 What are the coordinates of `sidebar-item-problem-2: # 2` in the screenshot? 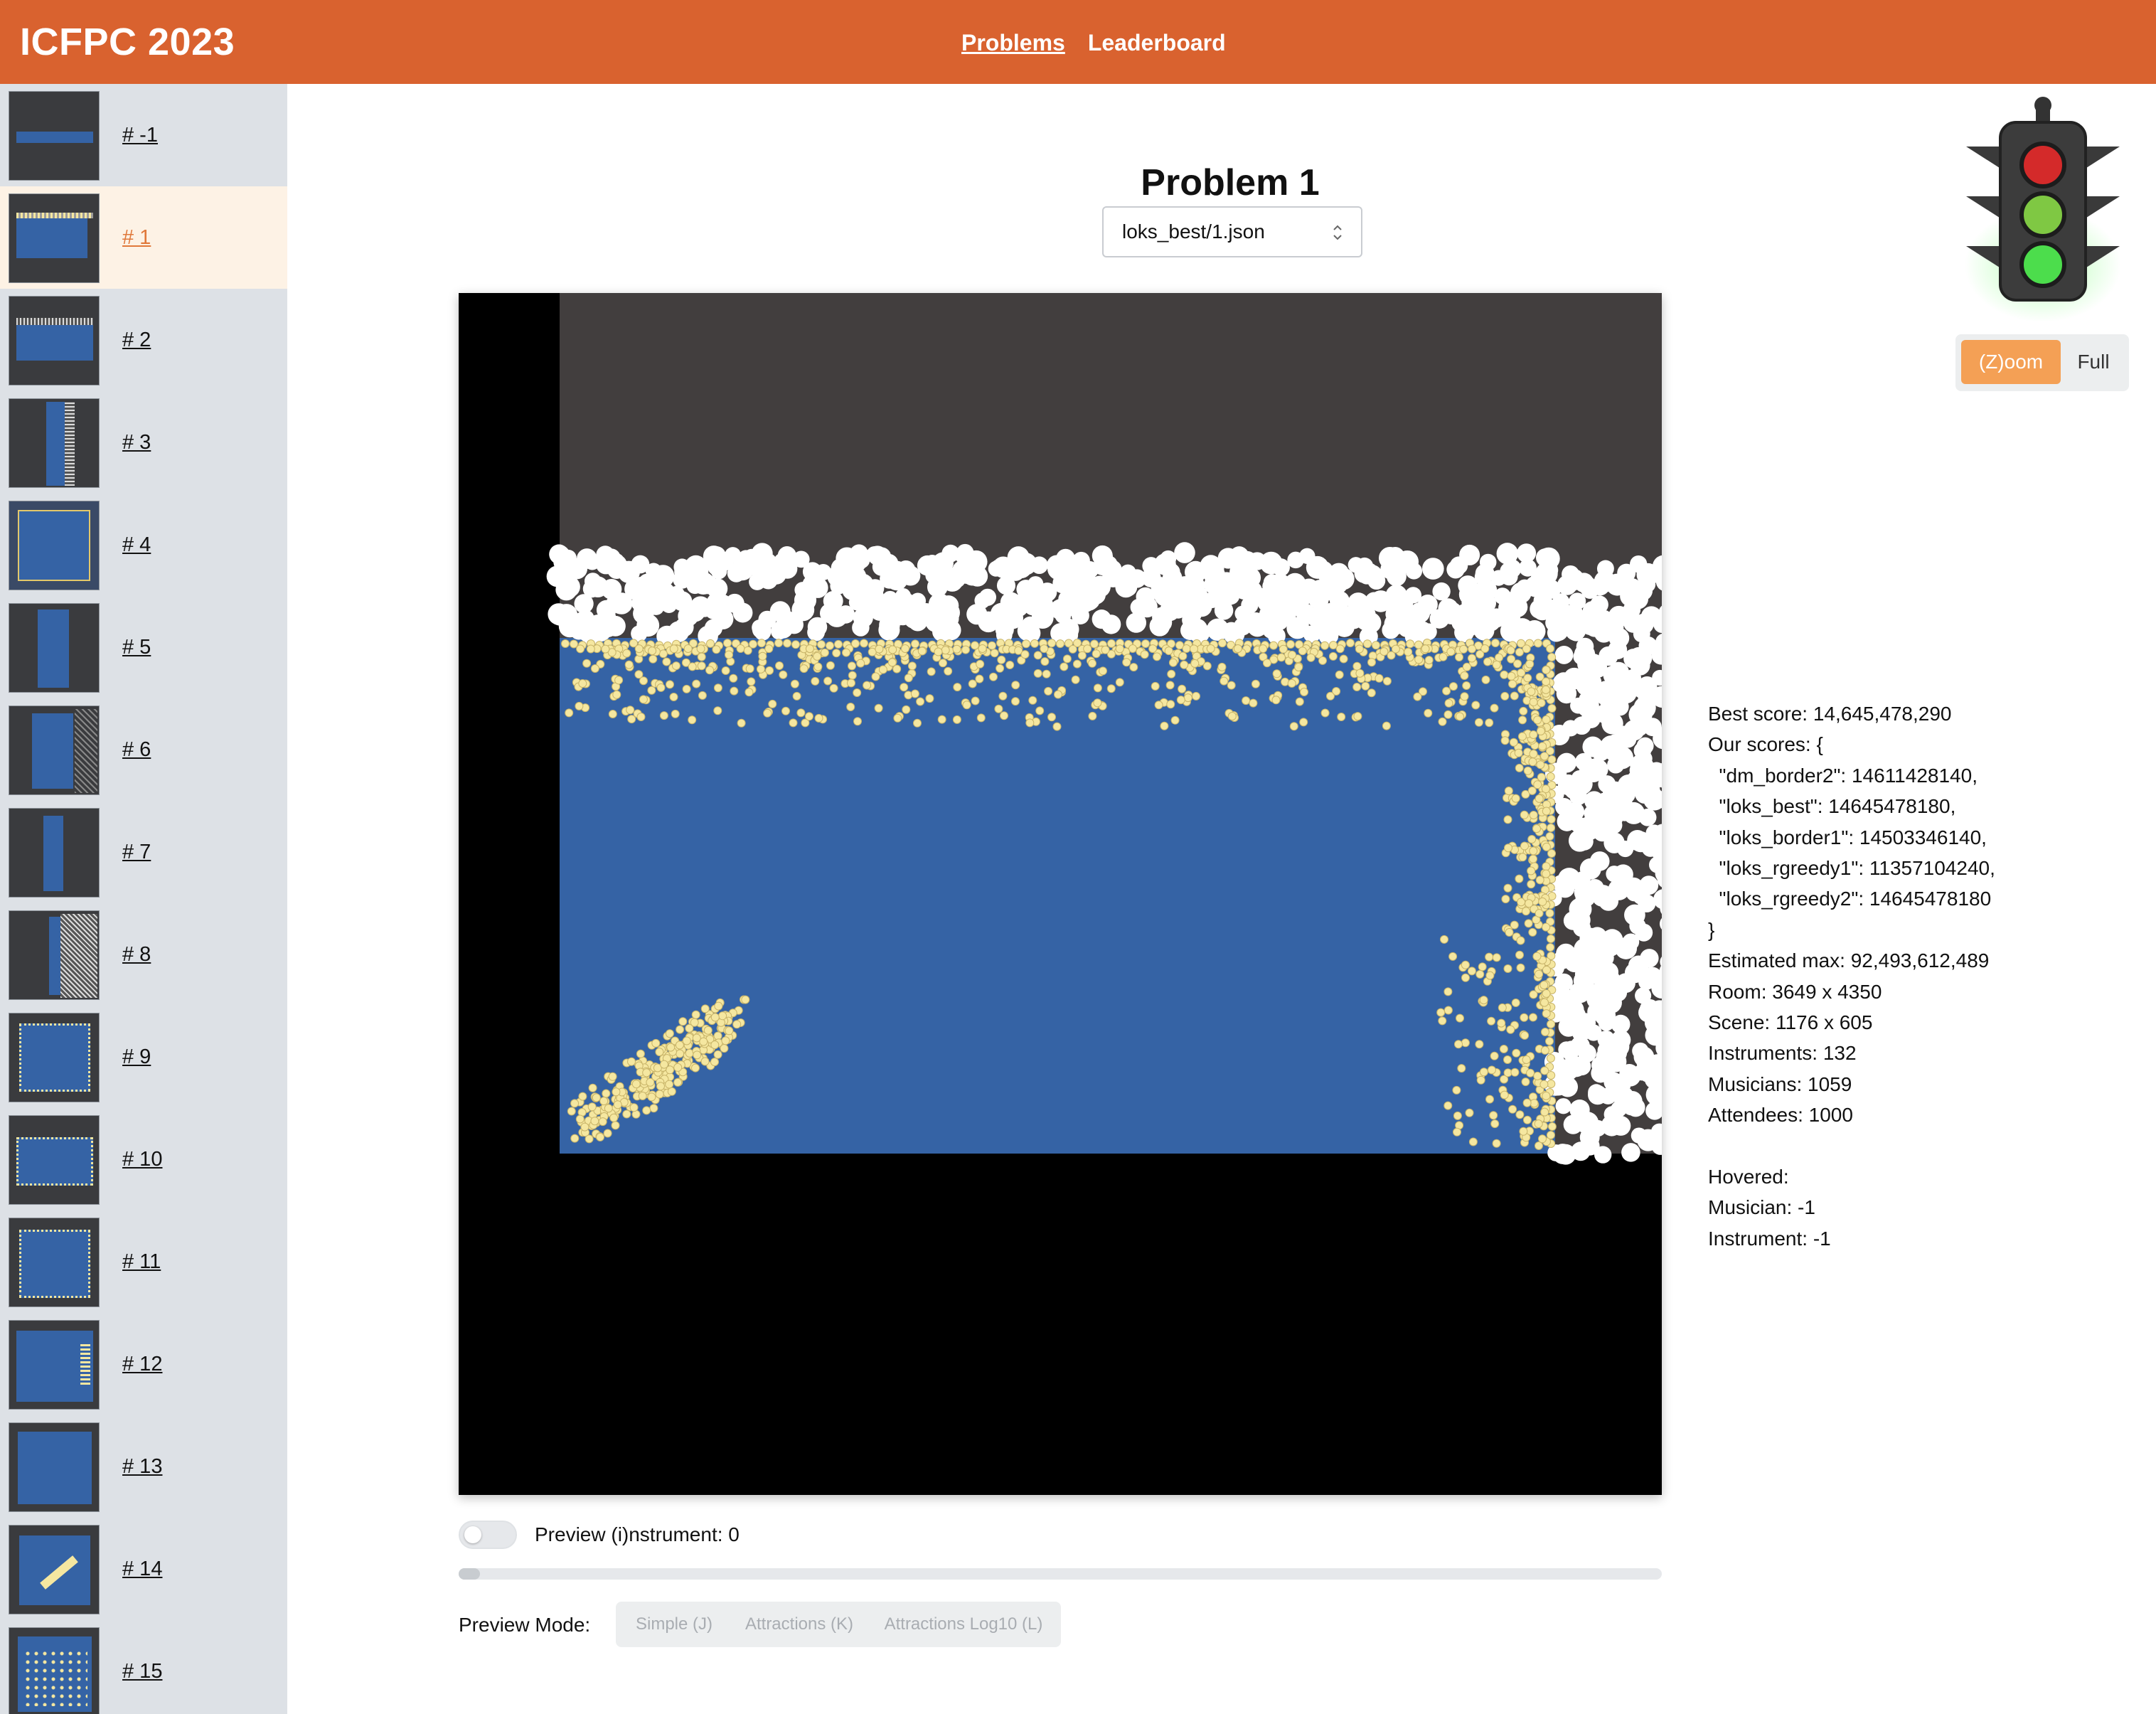 It's located at (143, 340).